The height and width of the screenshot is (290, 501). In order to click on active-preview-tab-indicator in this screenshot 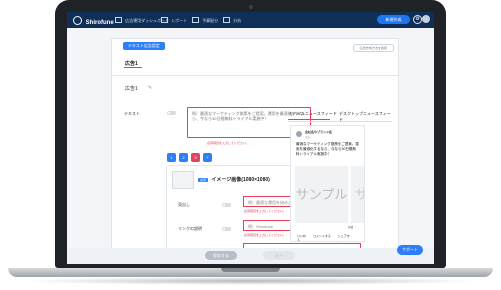, I will do `click(309, 119)`.